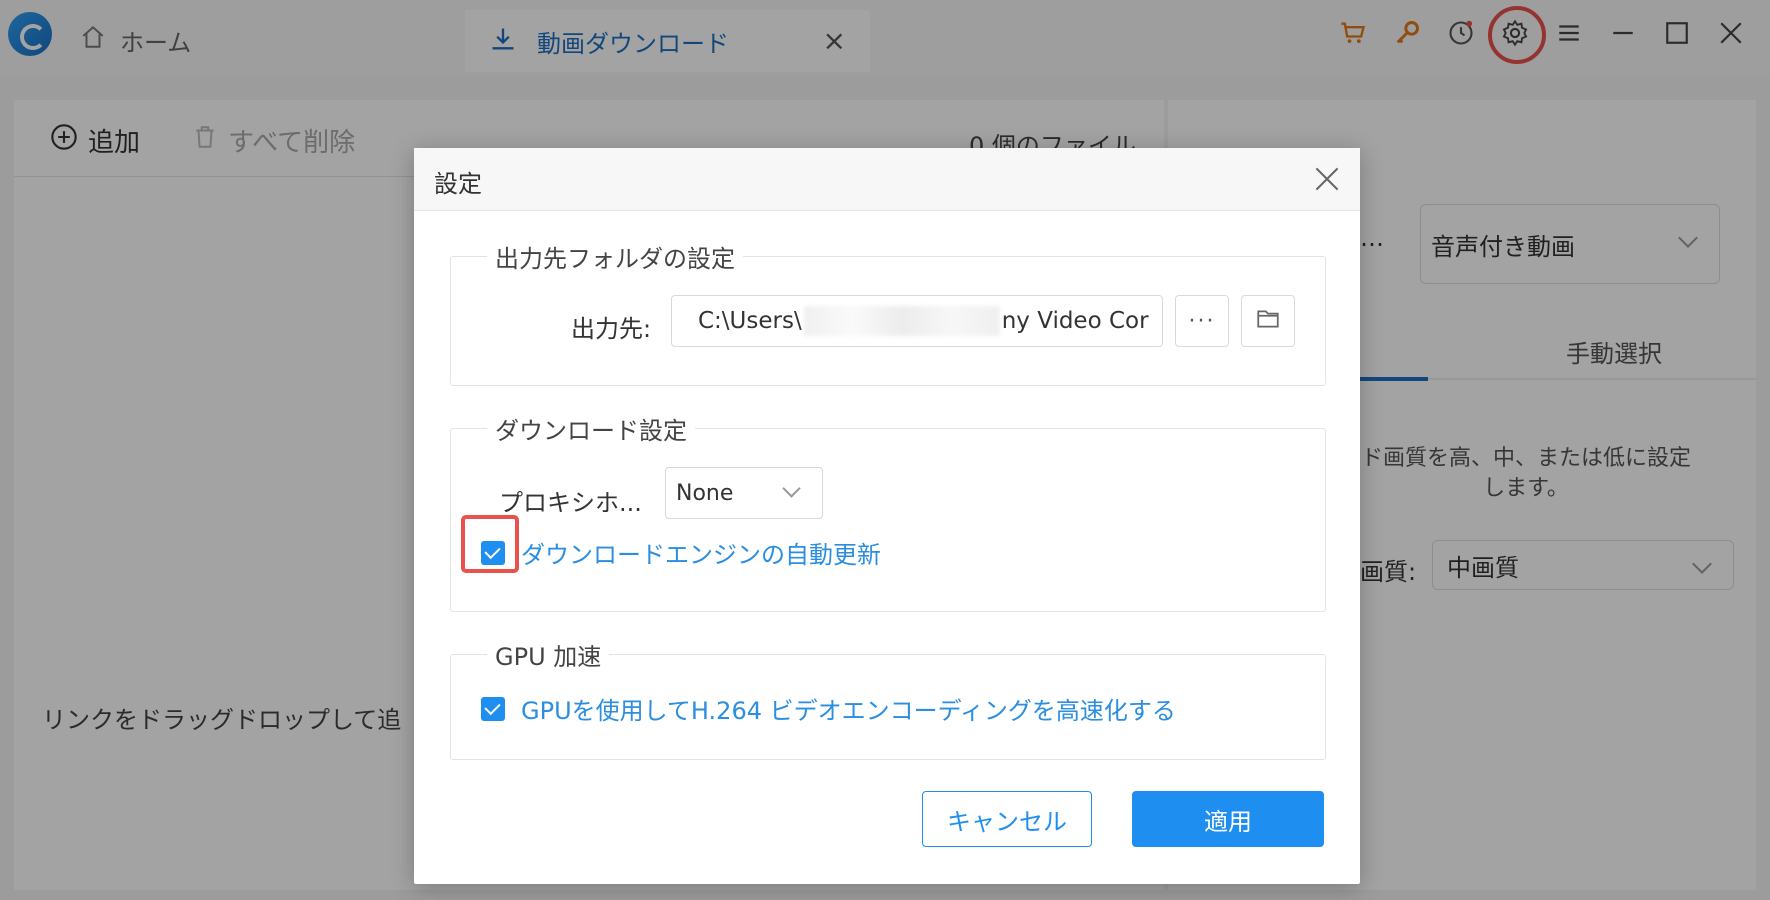  What do you see at coordinates (701, 552) in the screenshot?
I see `auto-update-label: ダウンロードエンジンの自動更新` at bounding box center [701, 552].